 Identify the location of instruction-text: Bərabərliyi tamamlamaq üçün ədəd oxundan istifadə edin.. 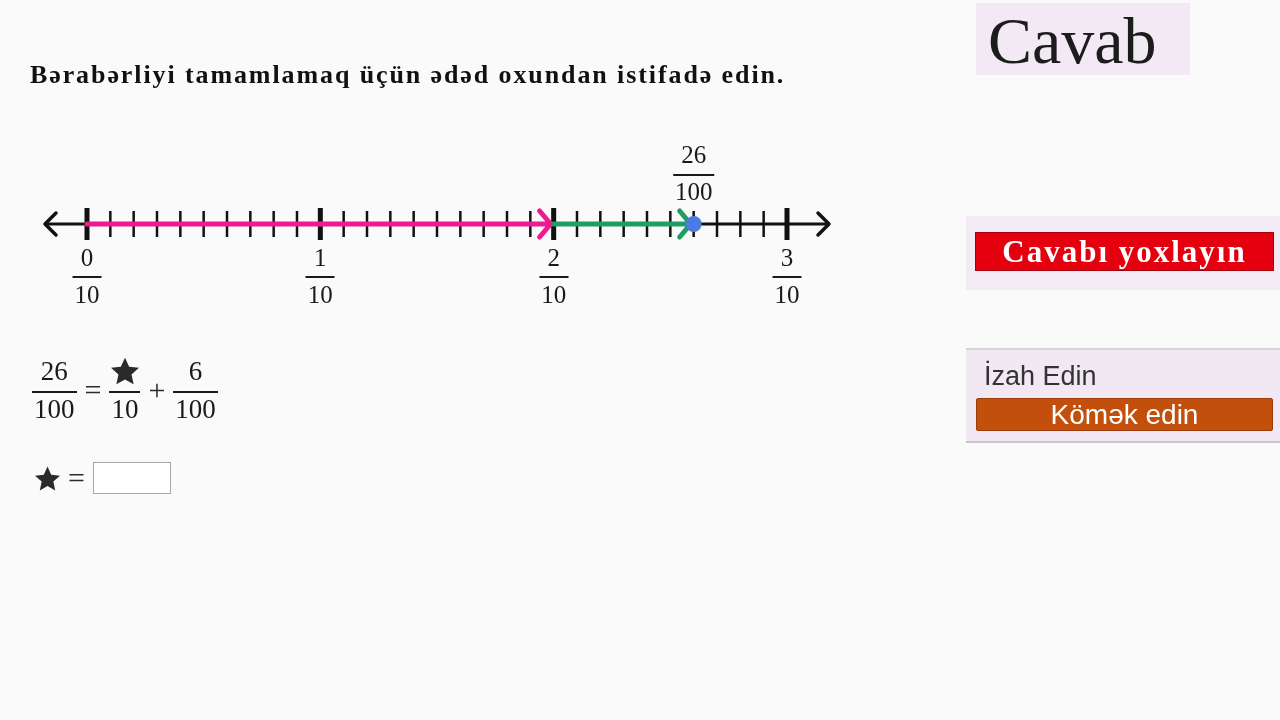
(408, 74).